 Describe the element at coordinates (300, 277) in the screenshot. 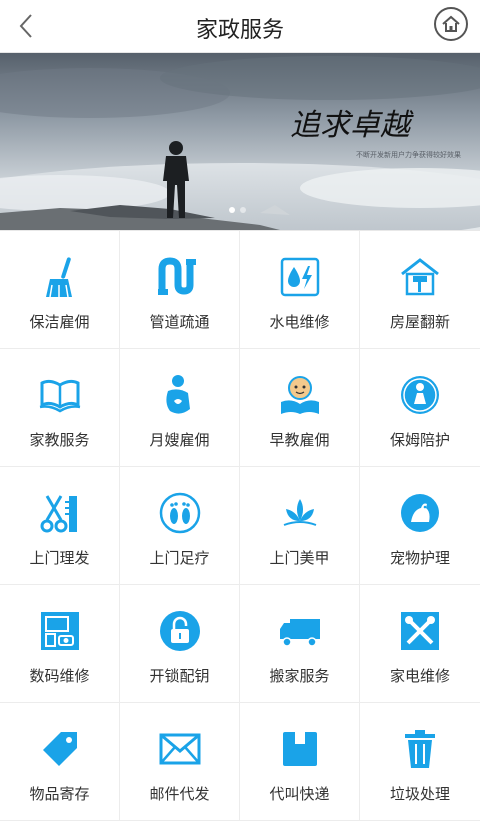

I see `water-electric-icon` at that location.